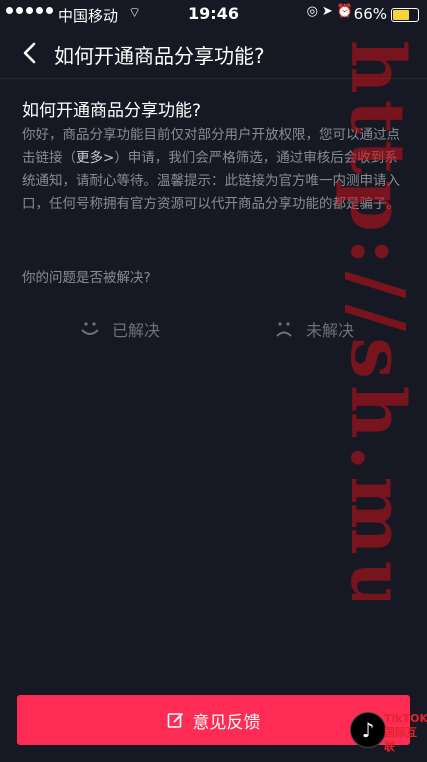 The height and width of the screenshot is (762, 427). Describe the element at coordinates (213, 15) in the screenshot. I see `status-bar: 中国移动 ⌔ 19:46 ◎➤⏰ 66%` at that location.